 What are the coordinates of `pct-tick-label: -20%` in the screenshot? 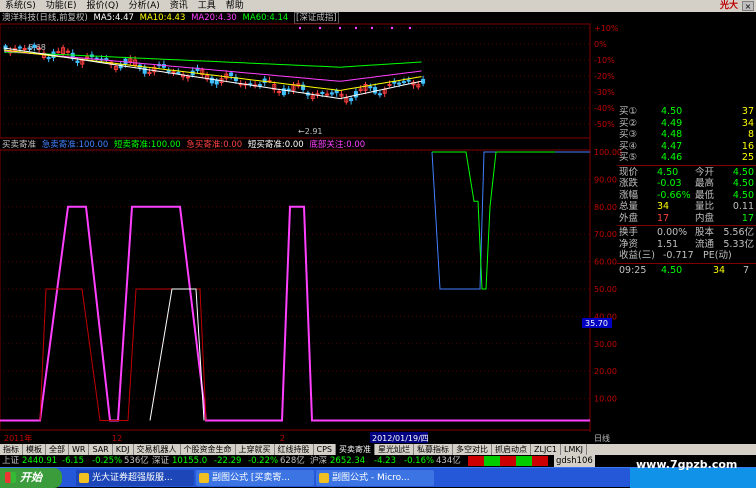 It's located at (604, 76).